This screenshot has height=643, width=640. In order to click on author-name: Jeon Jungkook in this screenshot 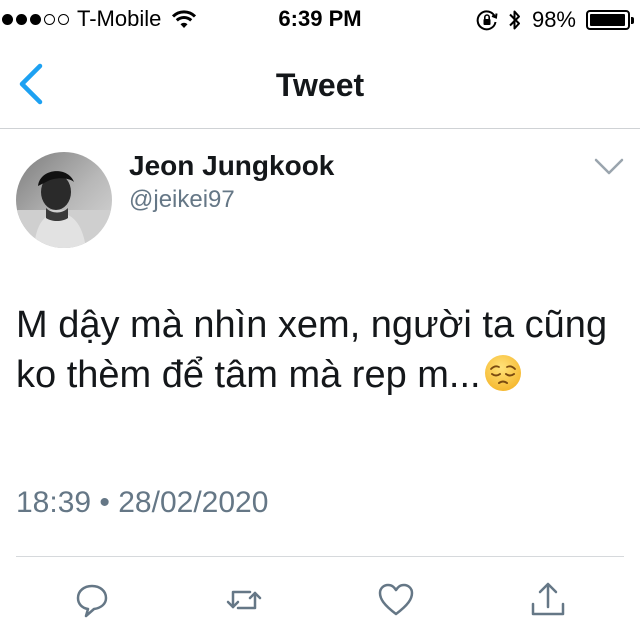, I will do `click(231, 166)`.